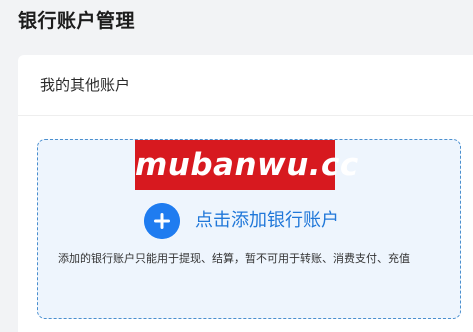 This screenshot has width=473, height=332. I want to click on add-bank-account-label: 点击添加银行账户, so click(267, 221).